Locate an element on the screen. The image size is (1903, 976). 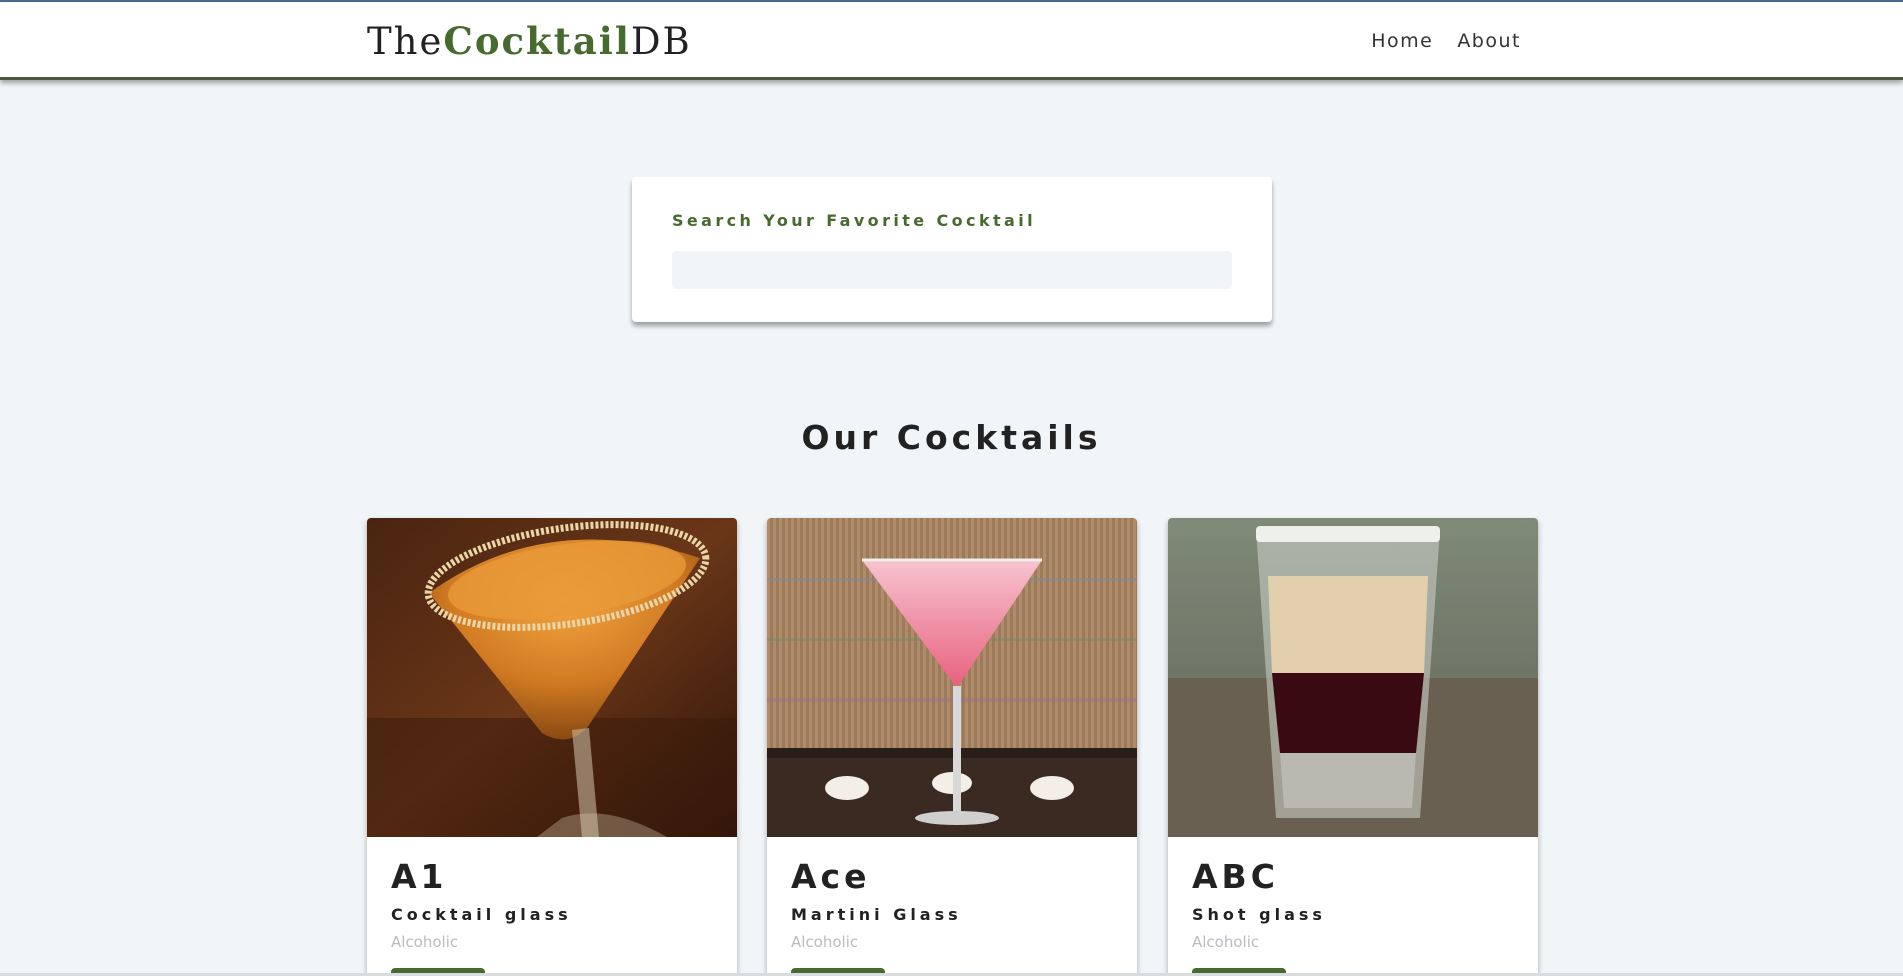
orange-cocktail-glass-photo is located at coordinates (552, 677).